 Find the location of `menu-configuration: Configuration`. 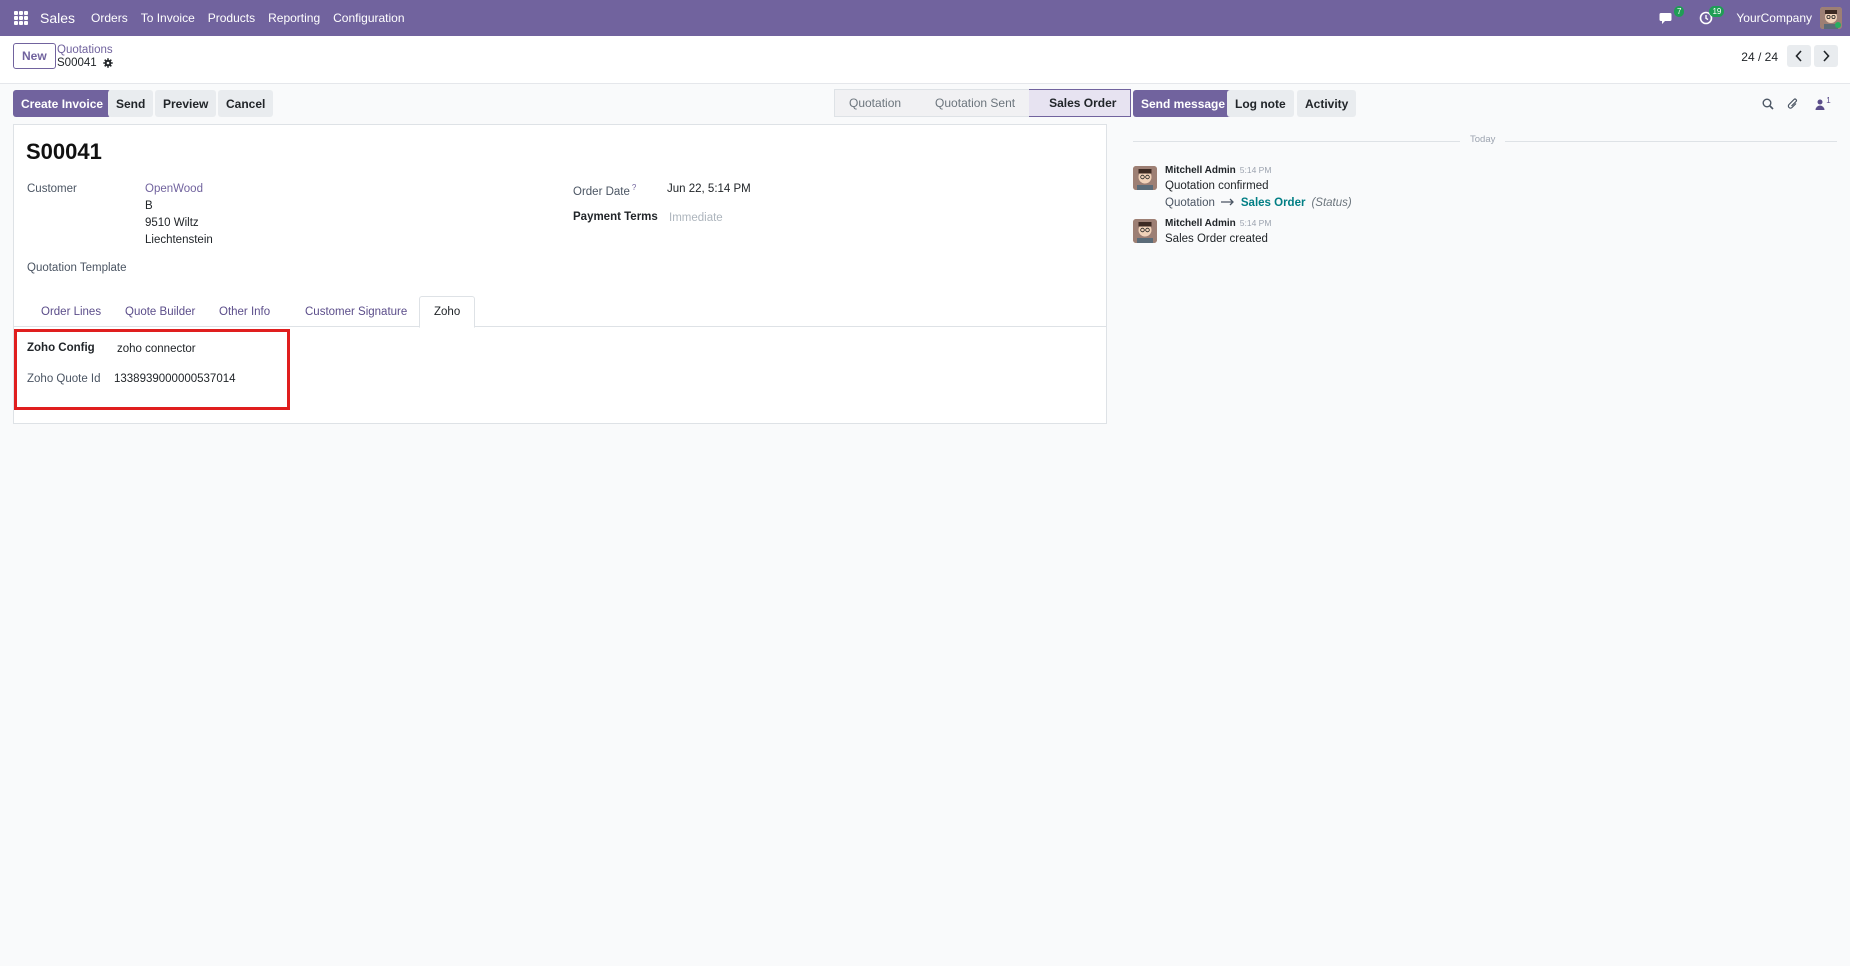

menu-configuration: Configuration is located at coordinates (368, 18).